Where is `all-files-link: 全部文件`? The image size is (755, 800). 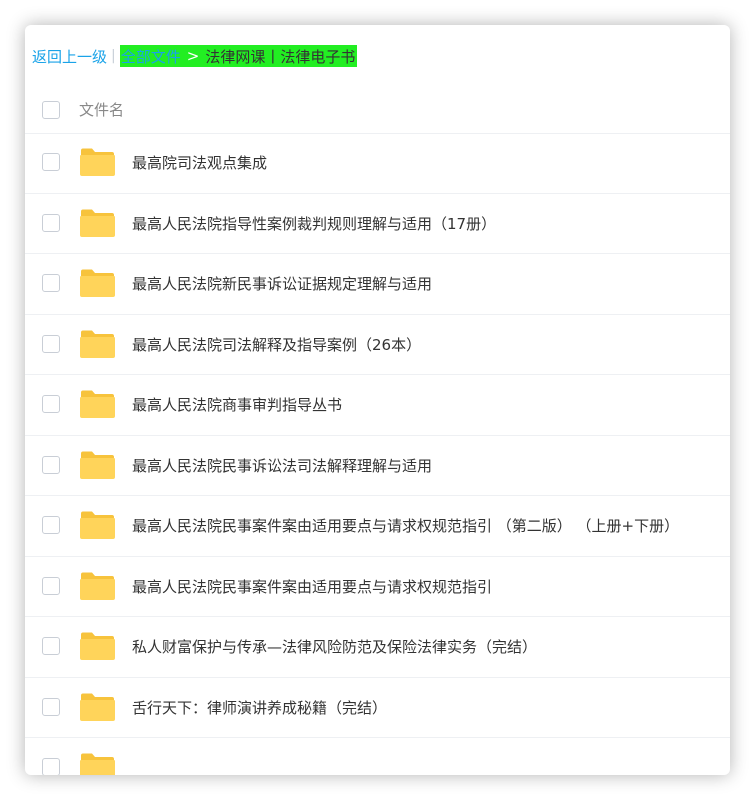
all-files-link: 全部文件 is located at coordinates (151, 56).